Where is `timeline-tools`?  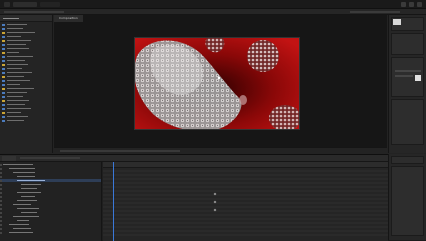 timeline-tools is located at coordinates (50, 158).